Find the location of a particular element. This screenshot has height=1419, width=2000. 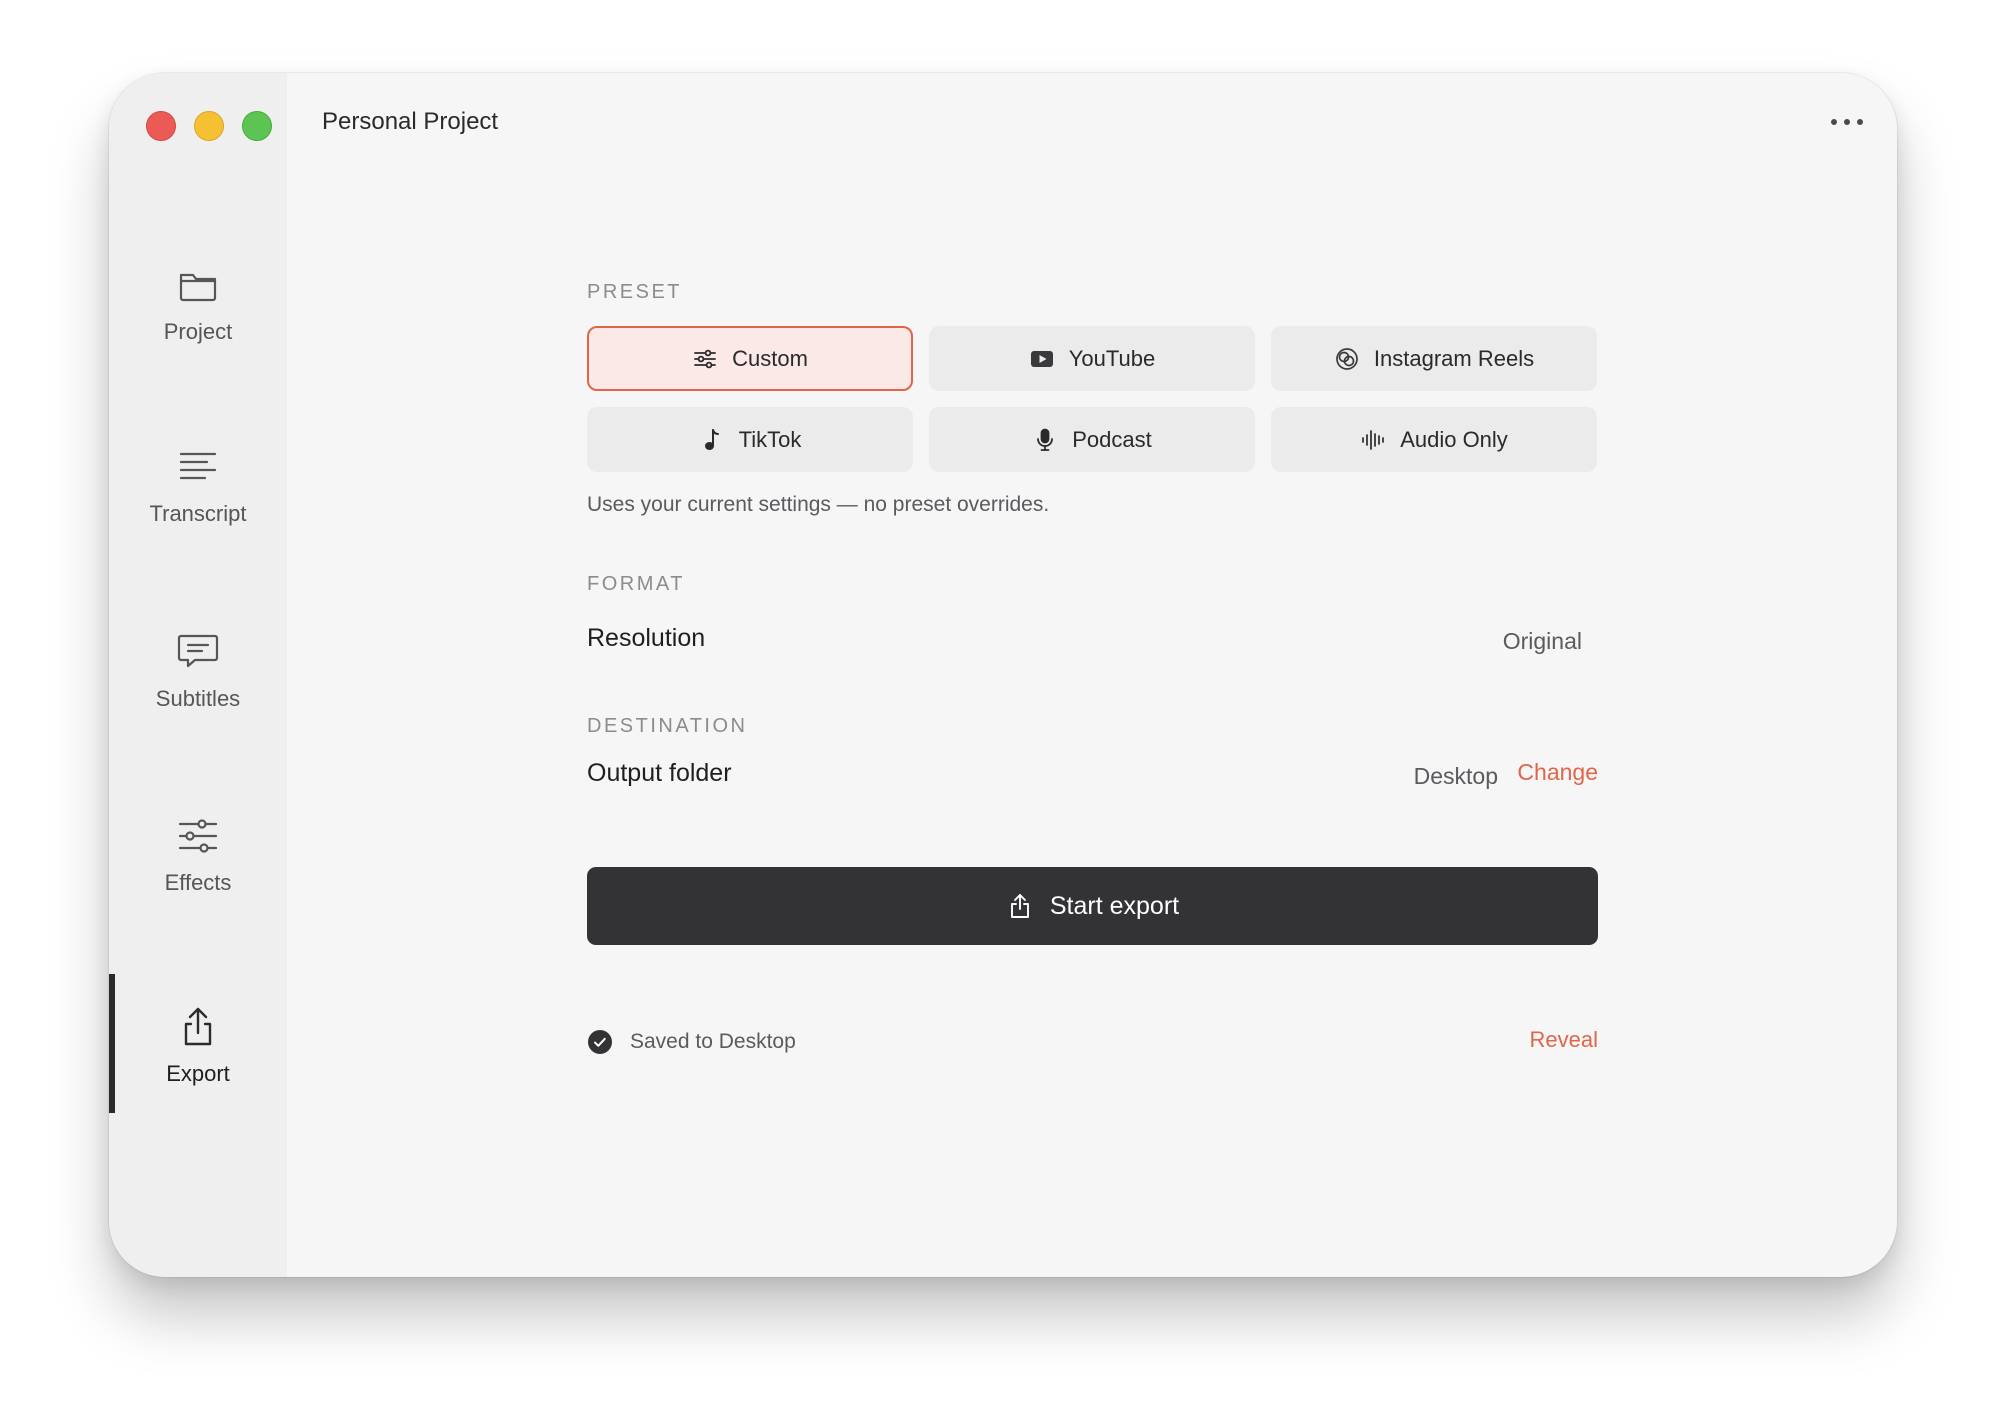

preset-label: TikTok is located at coordinates (770, 439).